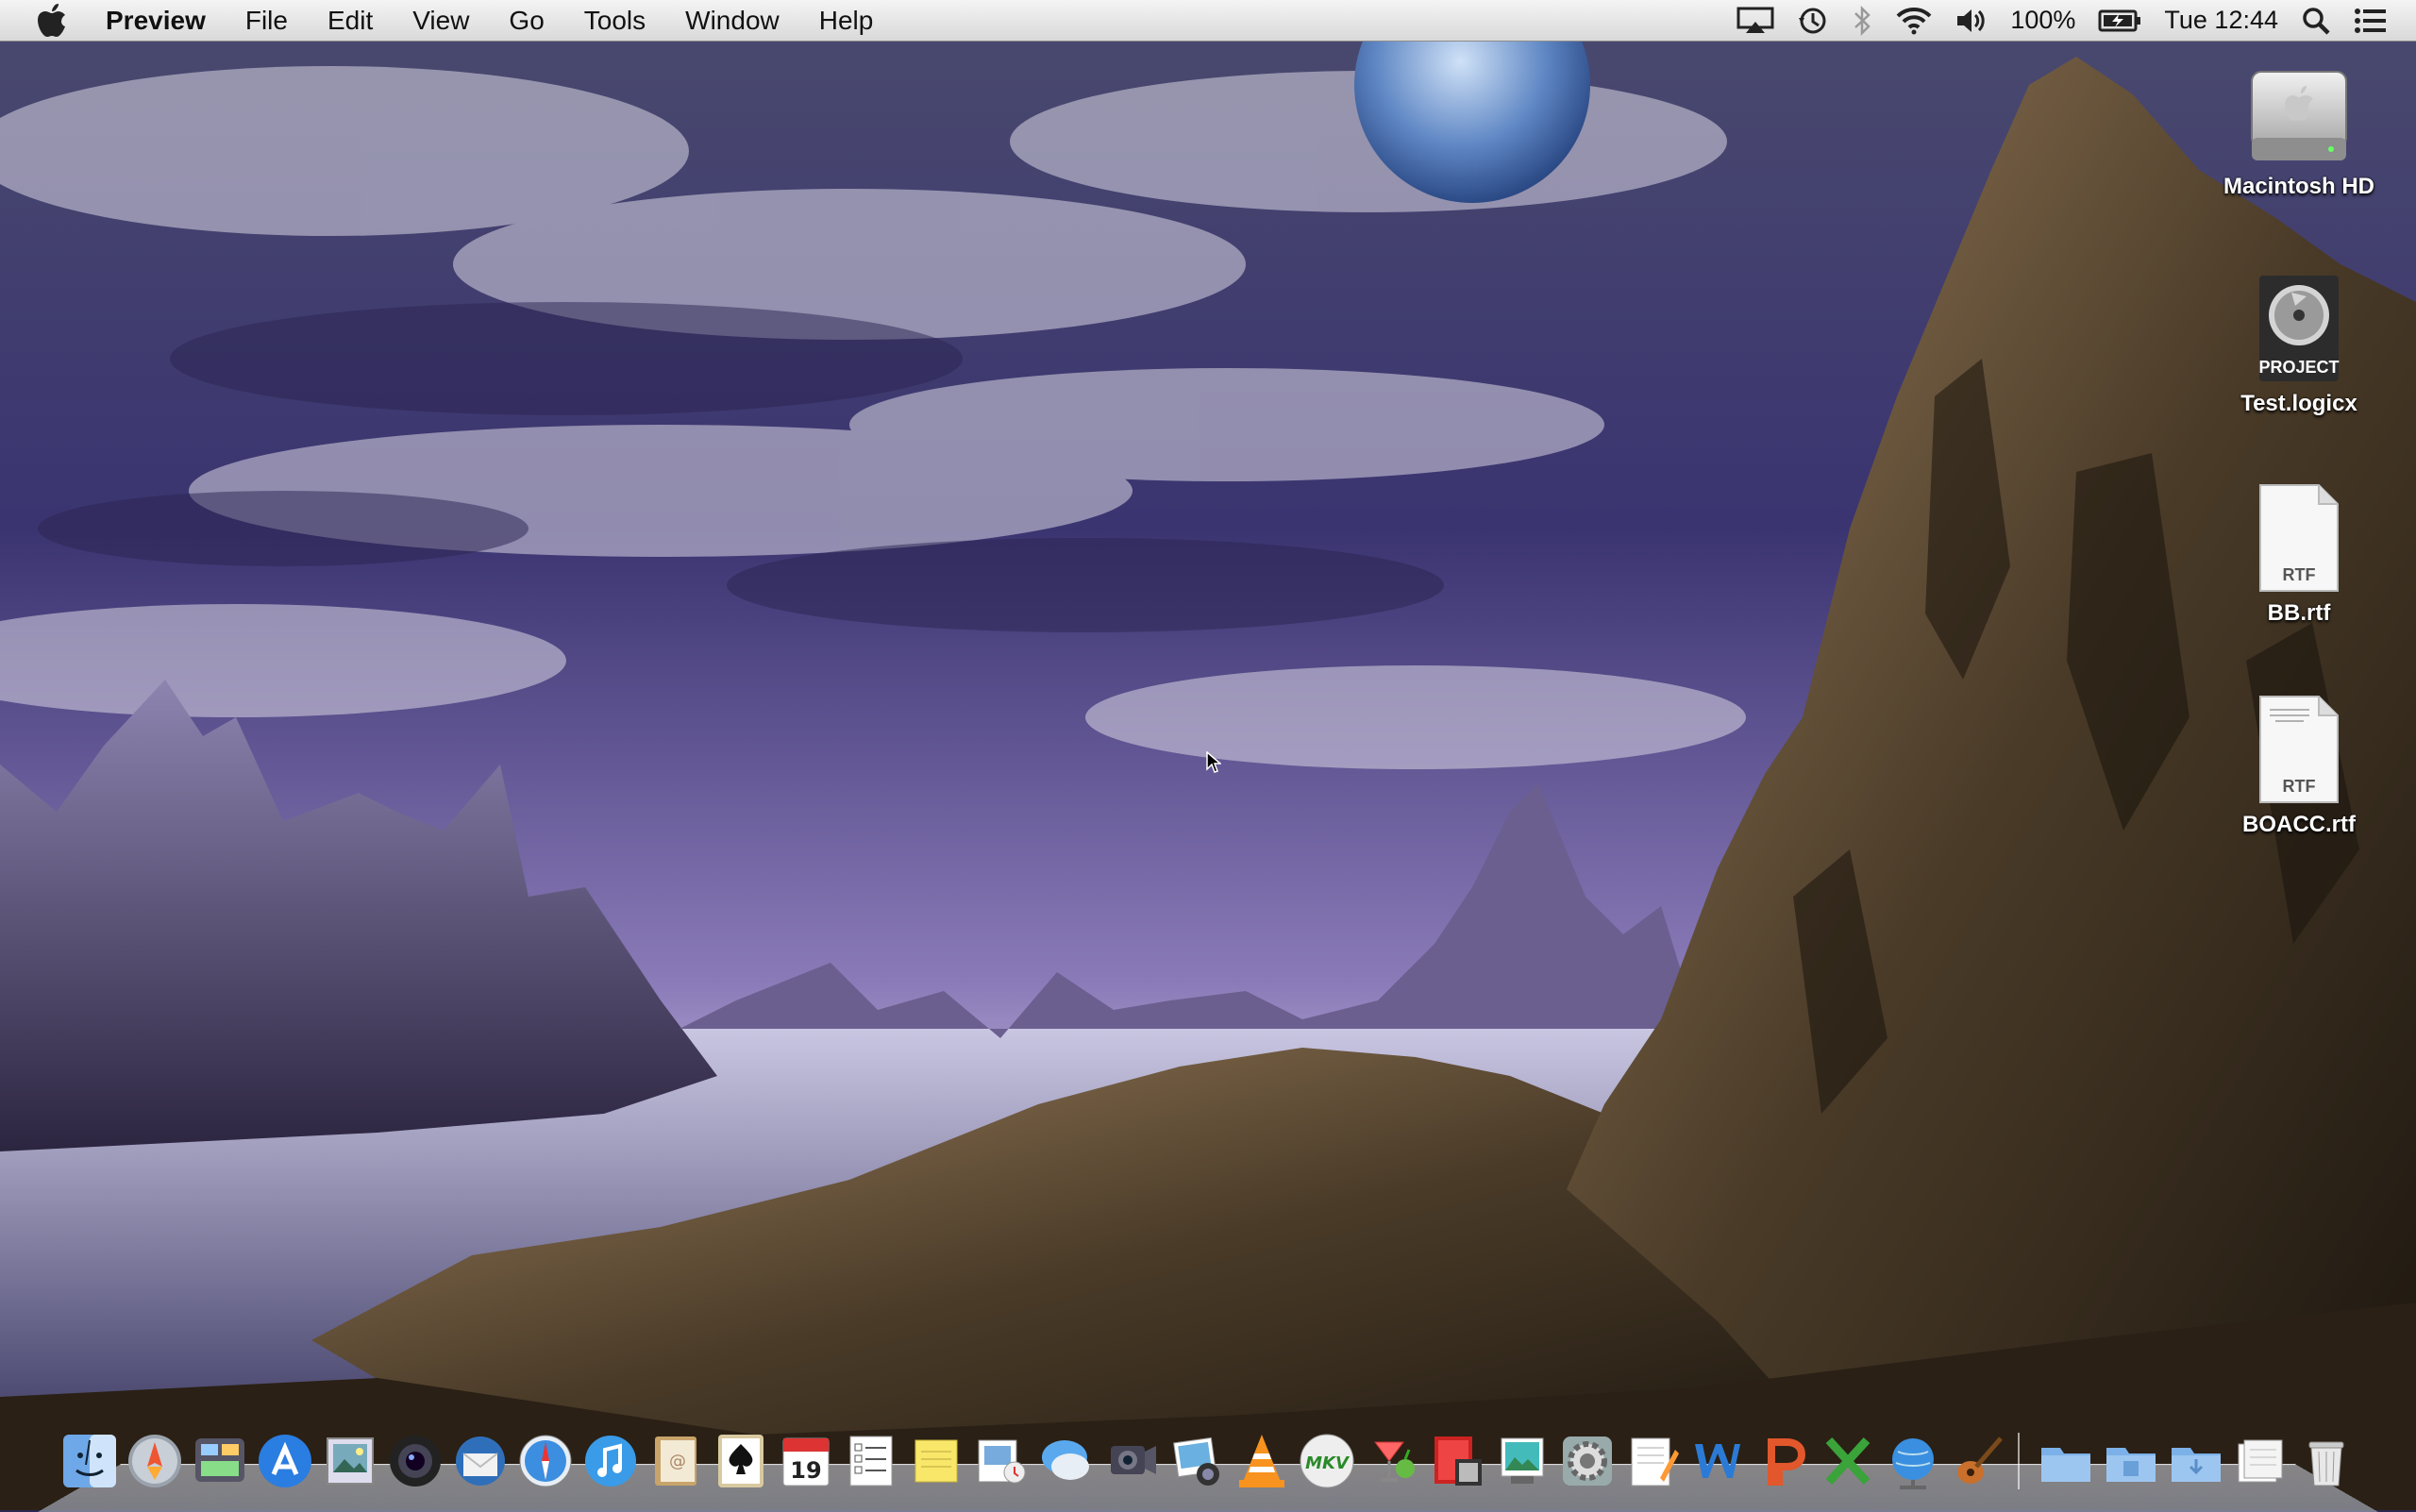 Image resolution: width=2416 pixels, height=1512 pixels. I want to click on iphoto-icon, so click(1196, 1461).